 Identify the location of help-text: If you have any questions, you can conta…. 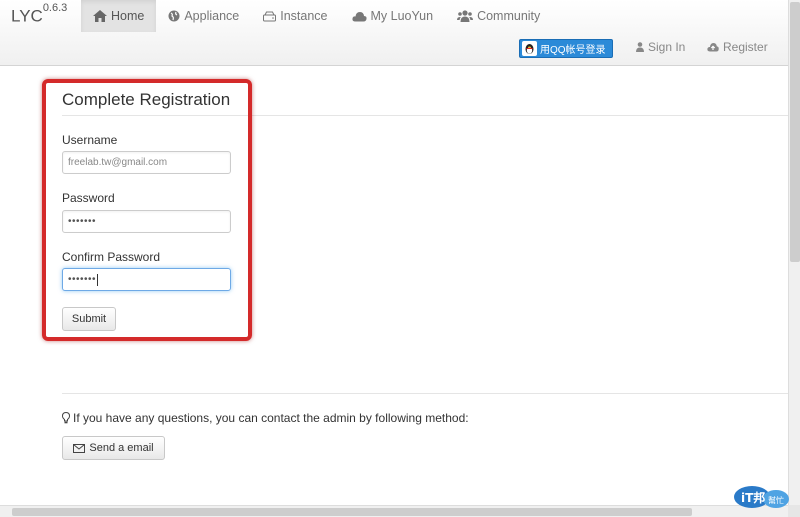
(265, 418).